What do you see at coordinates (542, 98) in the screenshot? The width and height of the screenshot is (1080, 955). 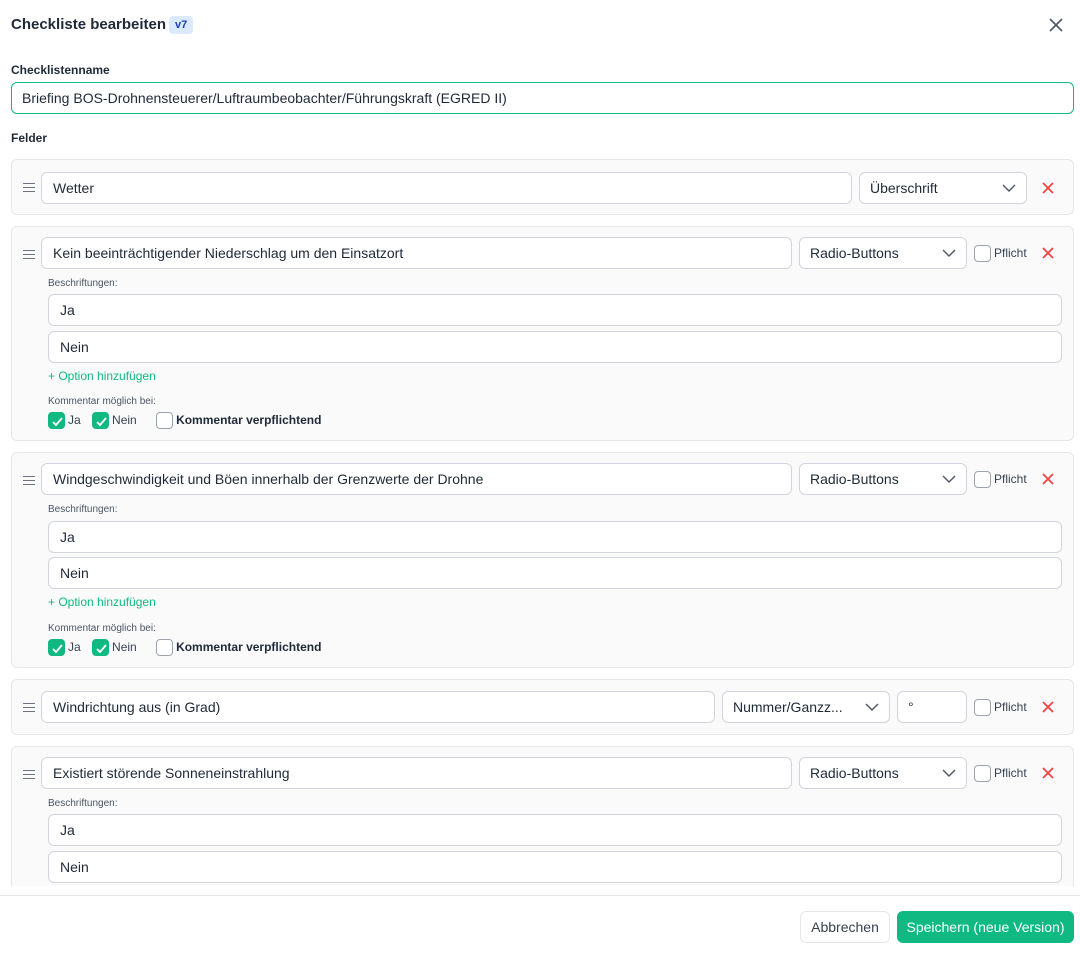 I see `checklist-name-input` at bounding box center [542, 98].